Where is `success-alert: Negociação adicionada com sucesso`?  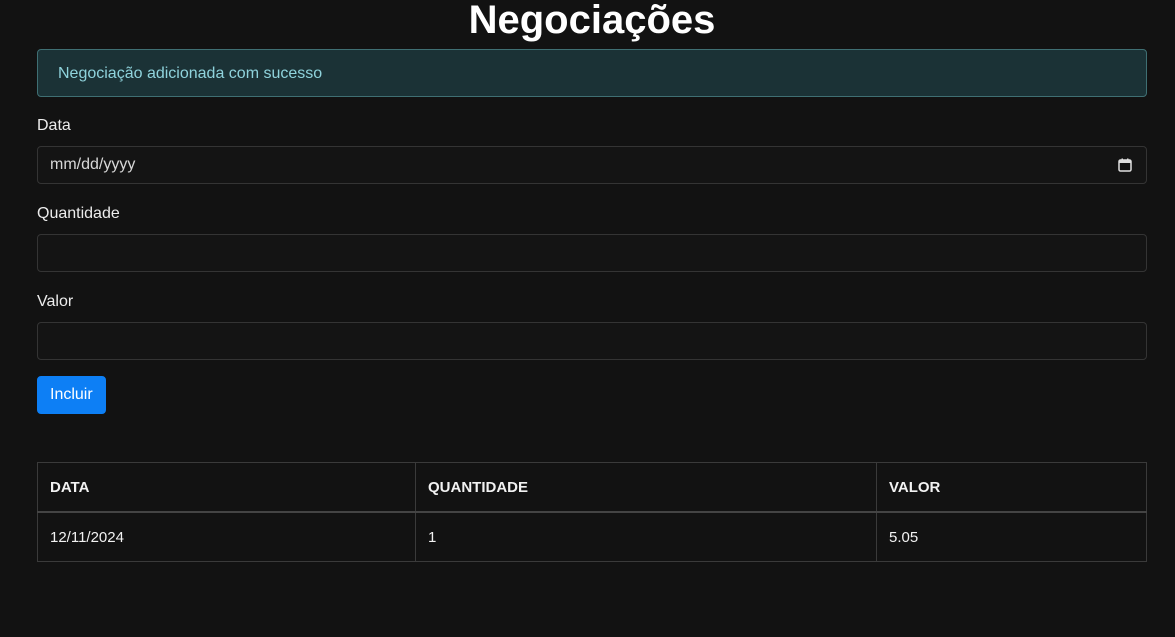 success-alert: Negociação adicionada com sucesso is located at coordinates (592, 73).